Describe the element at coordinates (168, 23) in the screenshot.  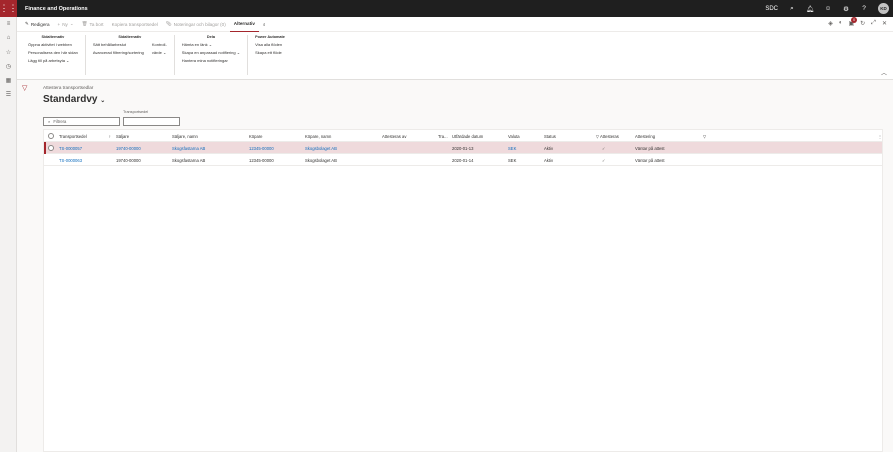
I see `attachment-icon: 📎︎` at that location.